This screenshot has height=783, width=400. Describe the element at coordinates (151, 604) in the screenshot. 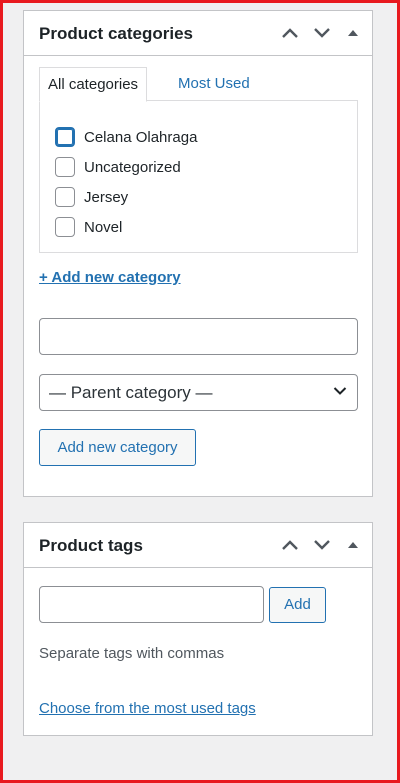

I see `new-tag-input` at that location.